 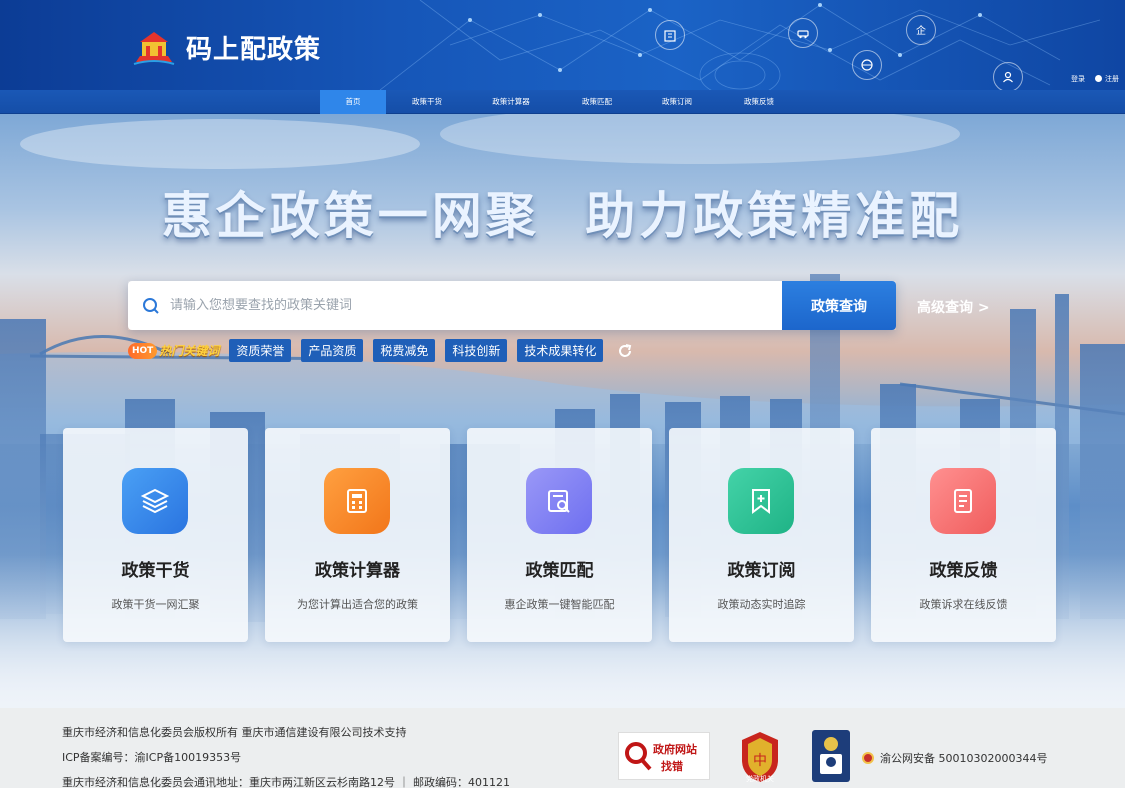 I want to click on card-desc: 政策动态实时追踪, so click(x=761, y=604).